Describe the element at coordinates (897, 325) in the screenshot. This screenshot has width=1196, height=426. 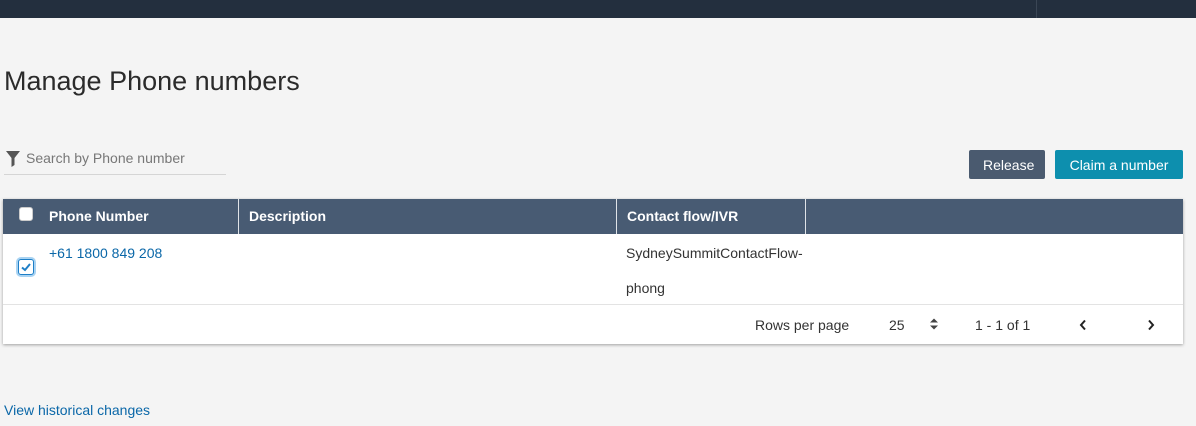
I see `rows-per-page-select: 25` at that location.